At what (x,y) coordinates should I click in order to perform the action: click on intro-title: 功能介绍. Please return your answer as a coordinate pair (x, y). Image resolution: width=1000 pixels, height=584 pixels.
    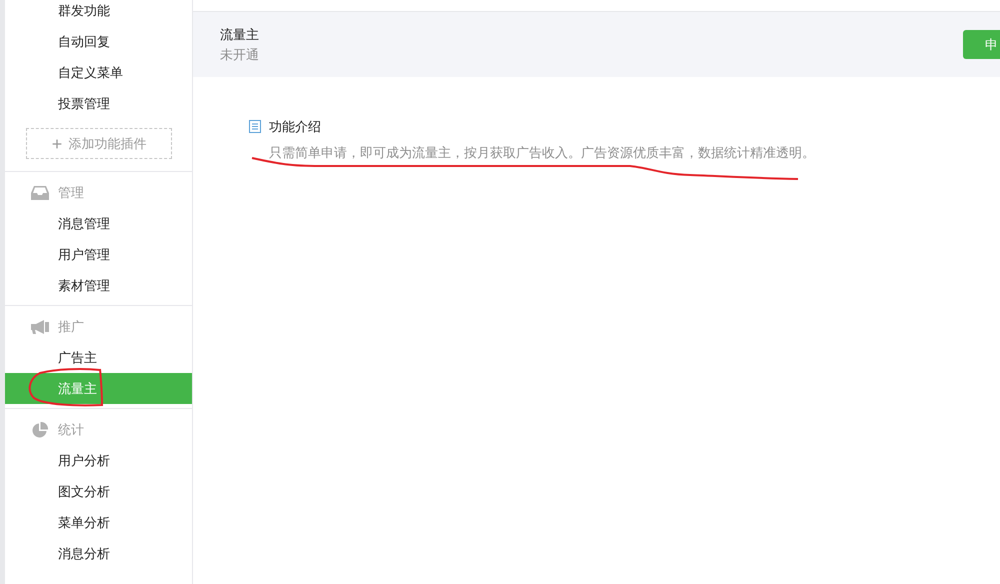
    Looking at the image, I should click on (295, 127).